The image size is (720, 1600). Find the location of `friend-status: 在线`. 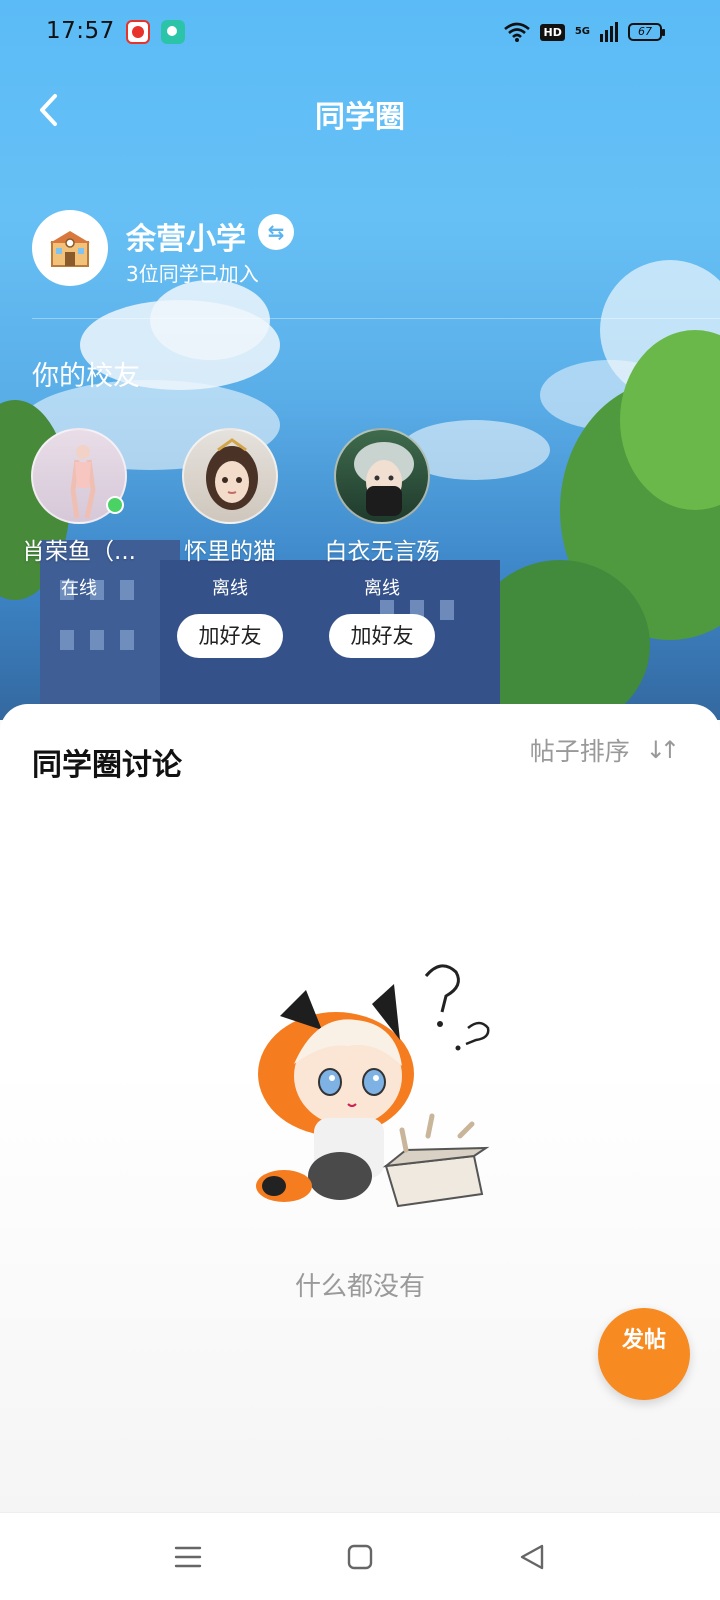

friend-status: 在线 is located at coordinates (79, 588).